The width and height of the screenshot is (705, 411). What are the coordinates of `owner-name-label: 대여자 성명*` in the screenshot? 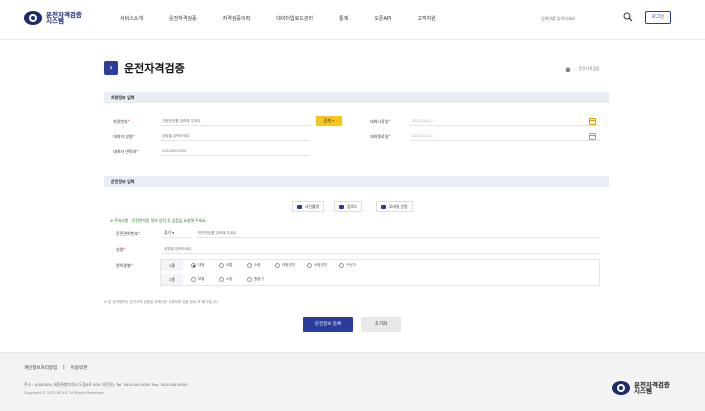 It's located at (124, 136).